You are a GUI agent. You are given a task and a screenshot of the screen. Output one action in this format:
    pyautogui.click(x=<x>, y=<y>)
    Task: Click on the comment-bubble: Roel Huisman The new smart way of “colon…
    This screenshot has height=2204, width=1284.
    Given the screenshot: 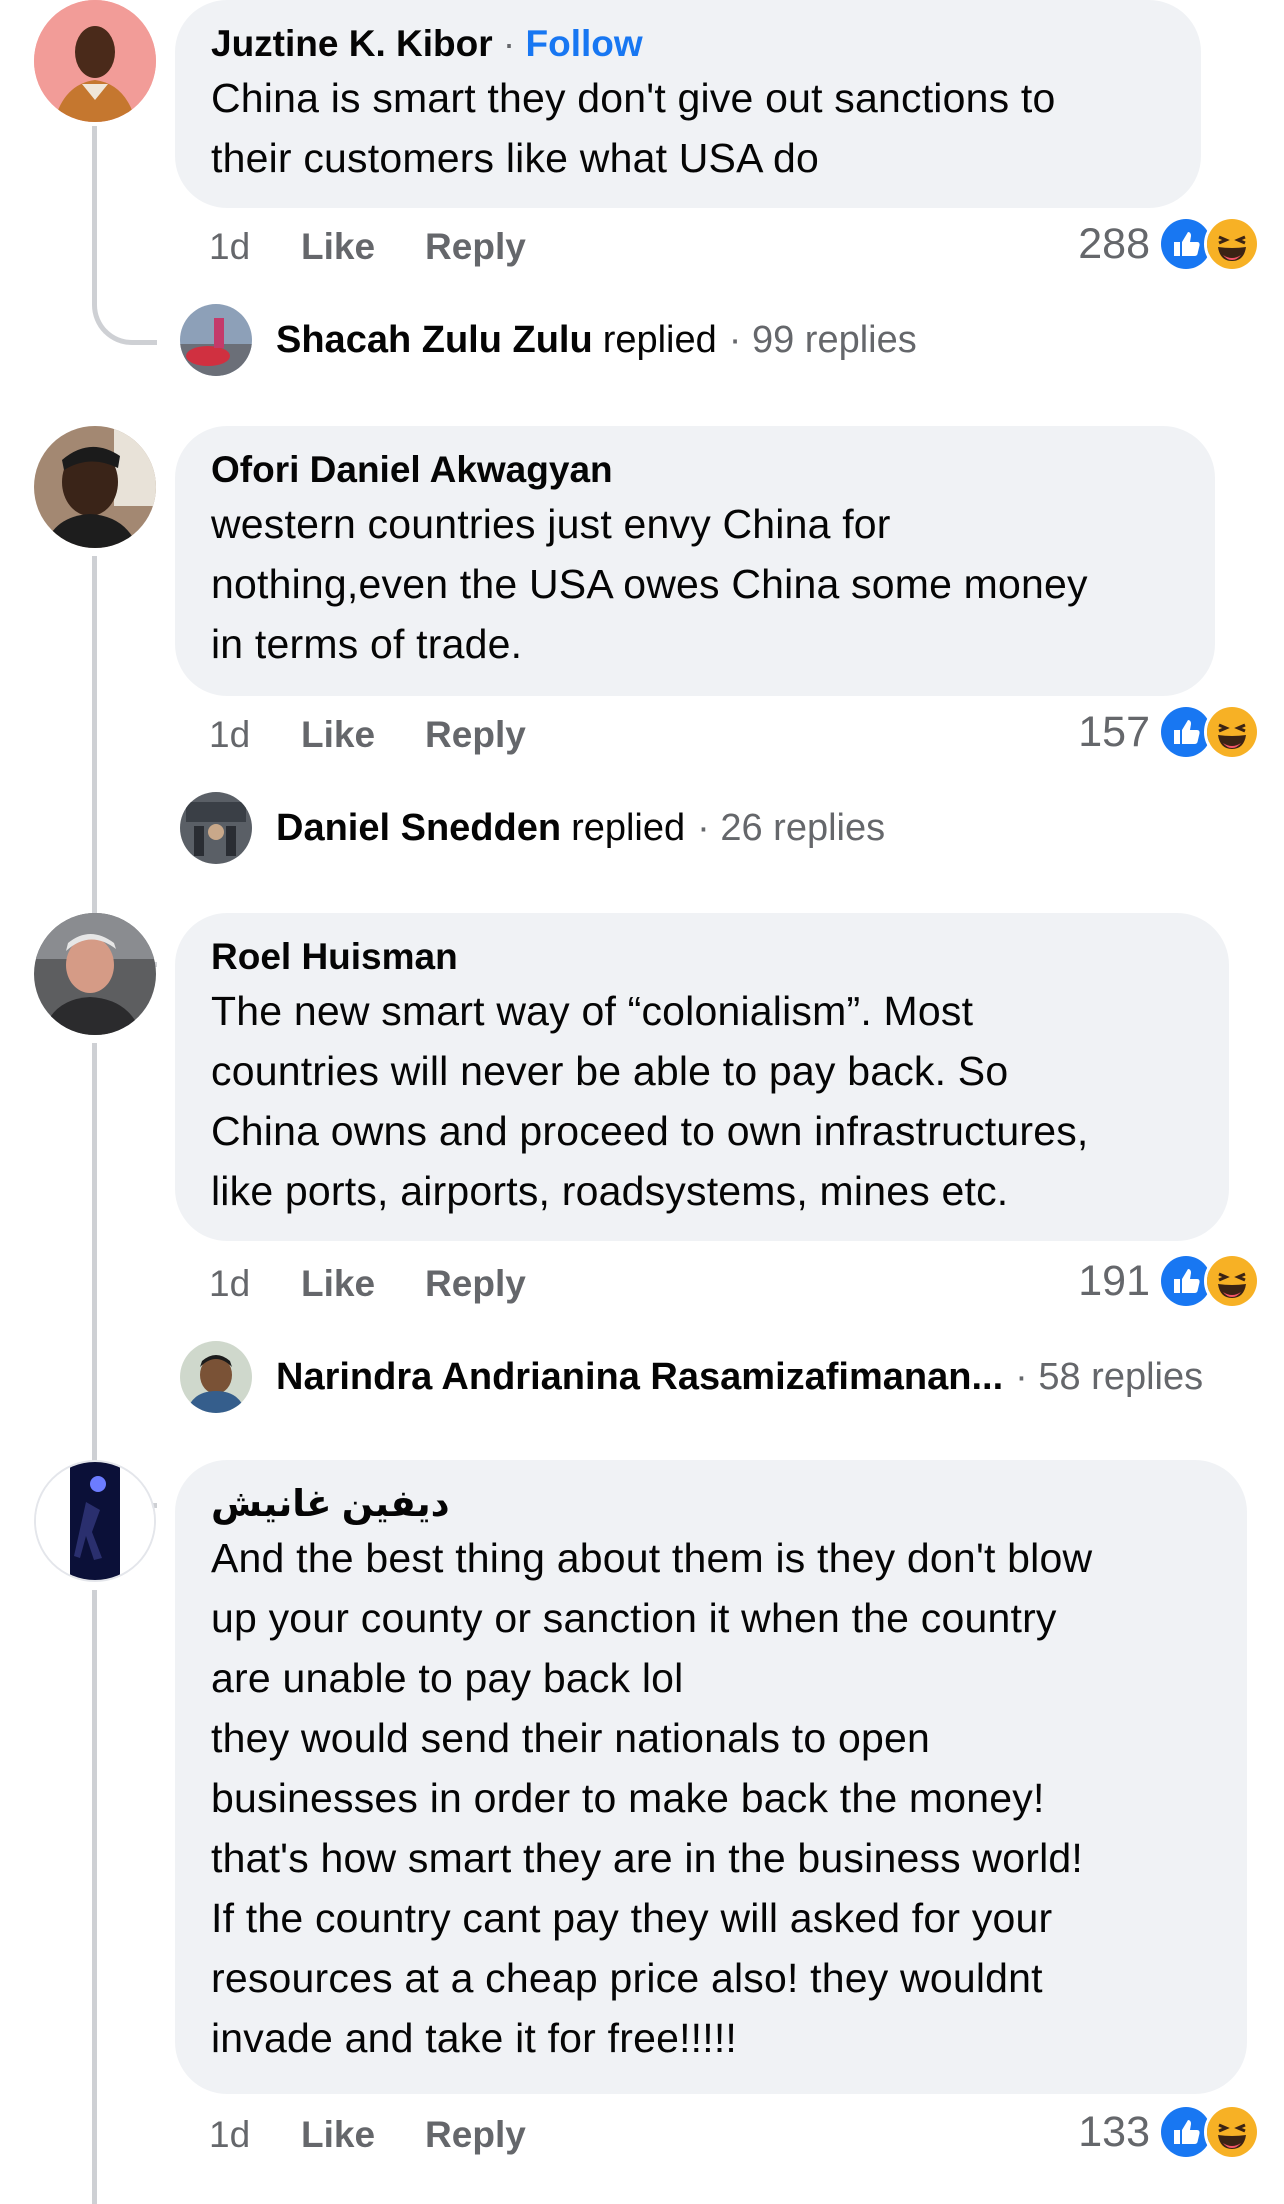 What is the action you would take?
    pyautogui.click(x=702, y=1077)
    